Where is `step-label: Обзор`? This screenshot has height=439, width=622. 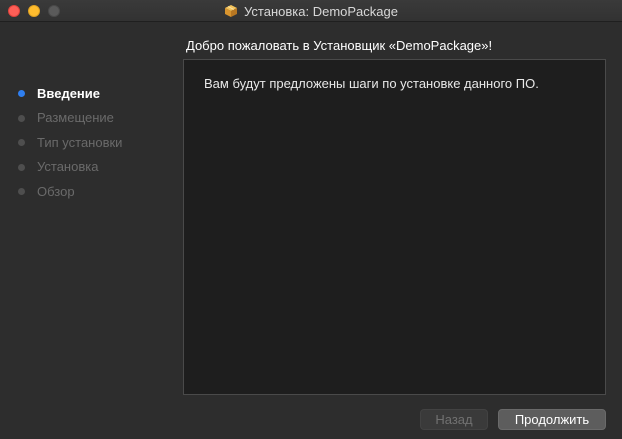
step-label: Обзор is located at coordinates (56, 191).